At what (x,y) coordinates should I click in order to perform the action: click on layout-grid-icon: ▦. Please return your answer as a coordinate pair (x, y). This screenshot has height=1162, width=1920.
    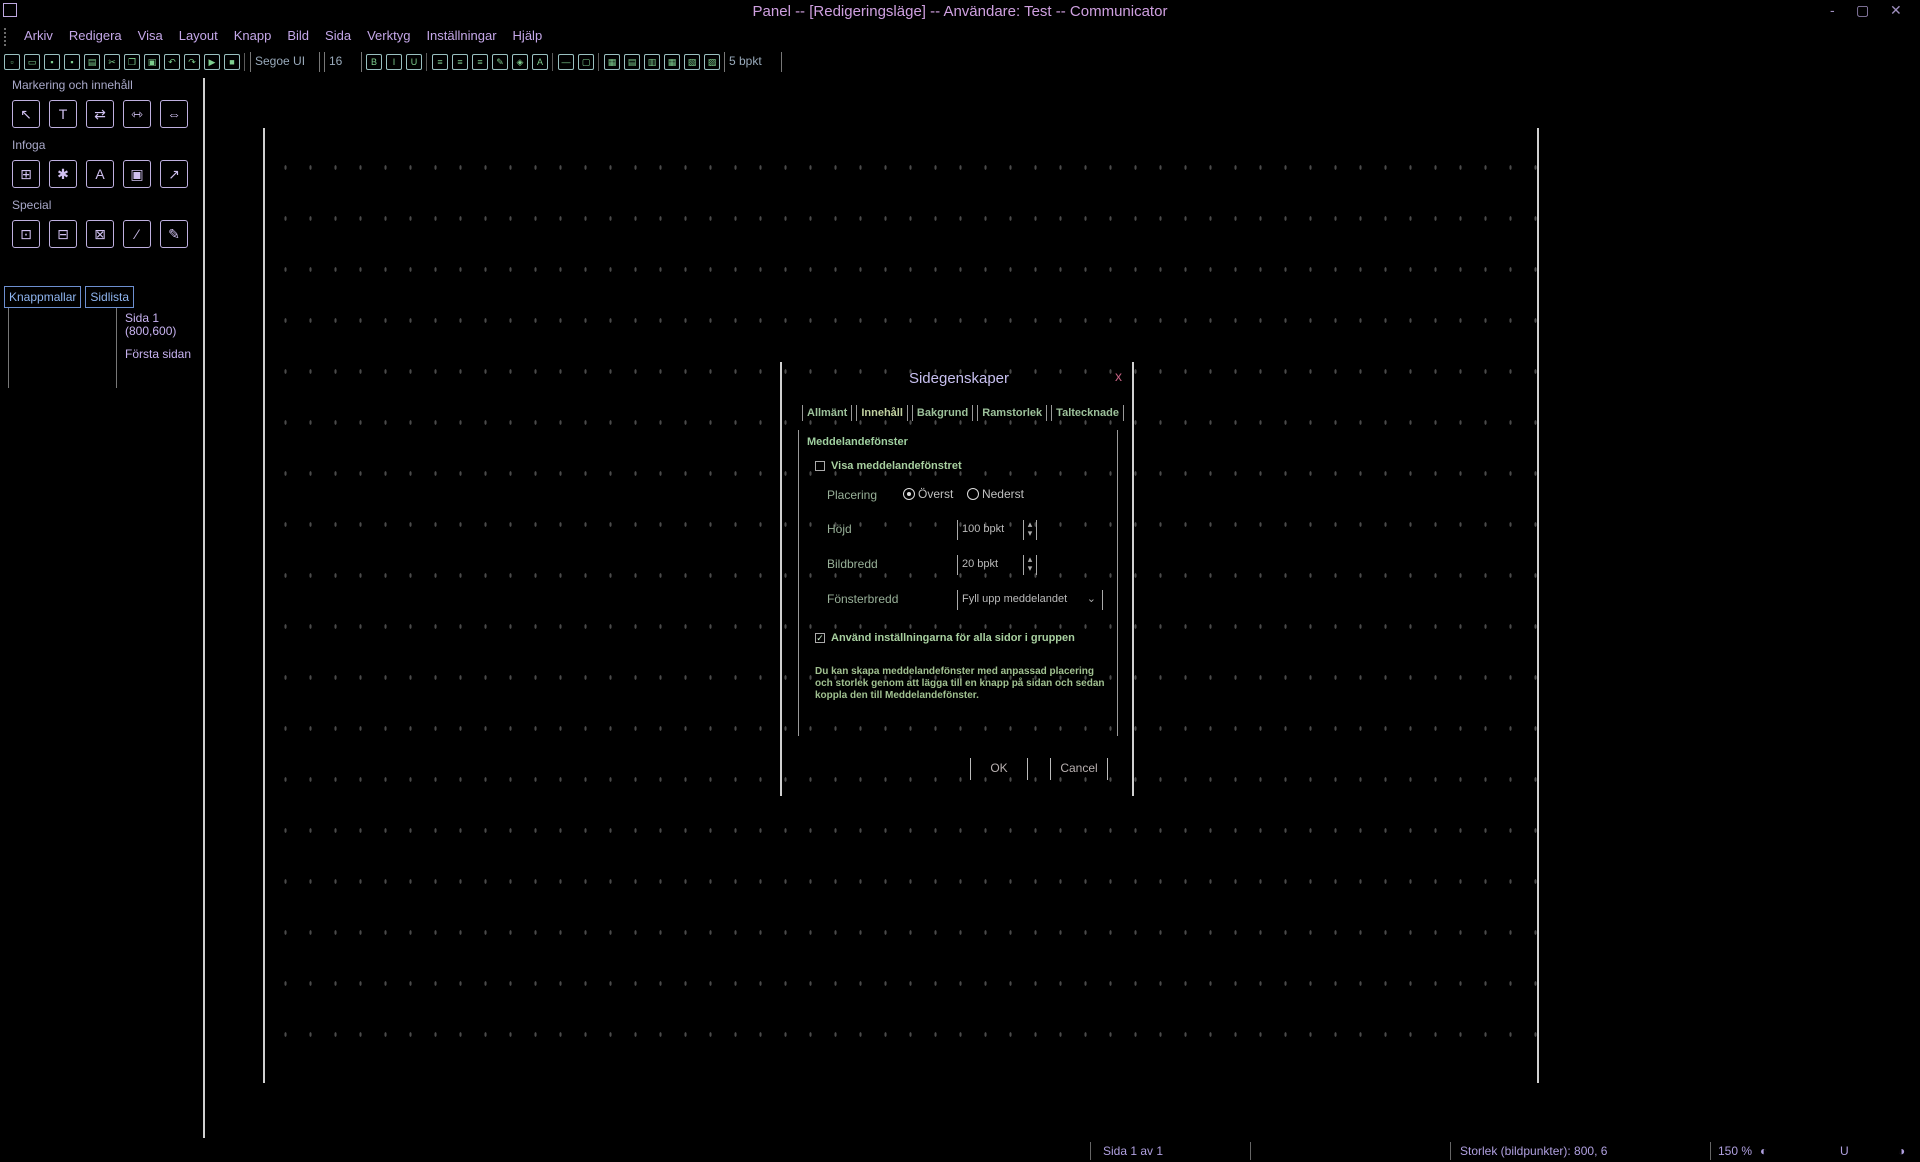
    Looking at the image, I should click on (612, 62).